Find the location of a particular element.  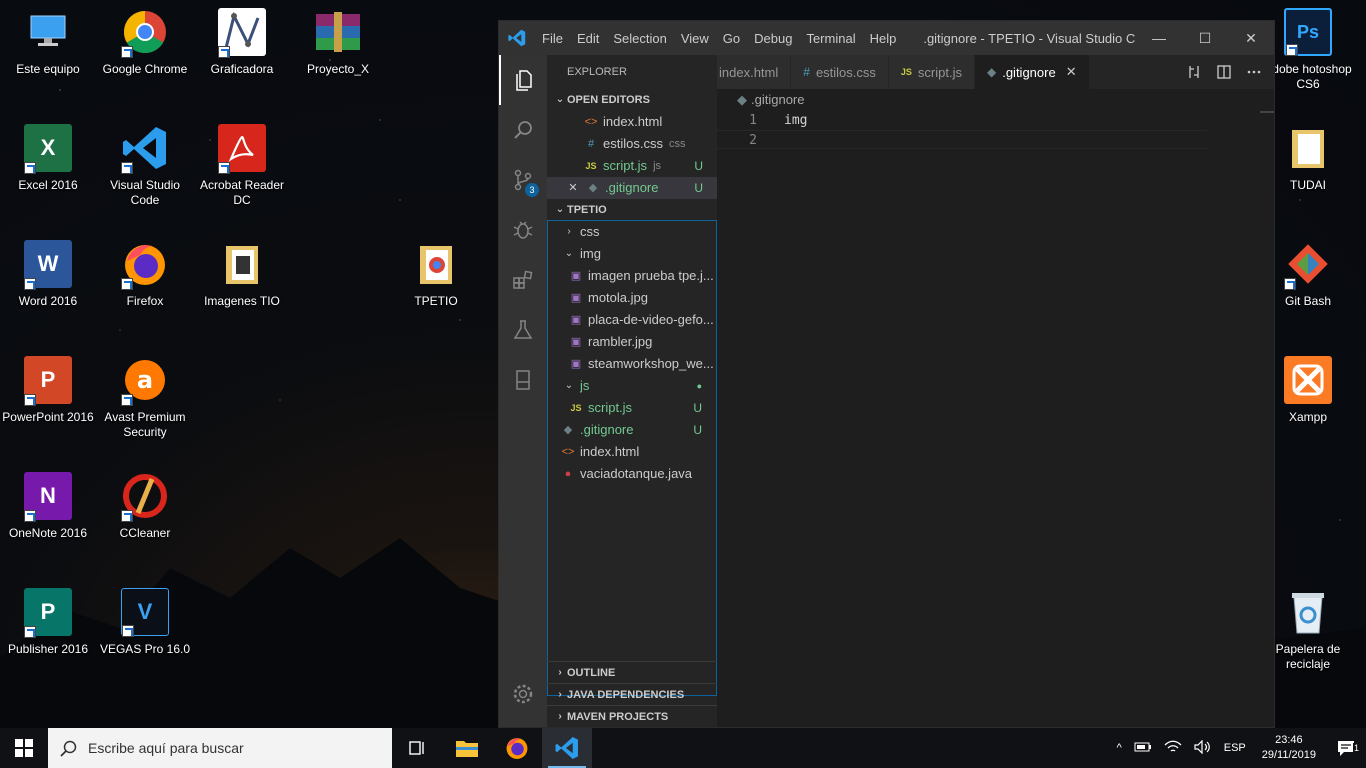

taskbar-search-box: Escribe aquí para buscar is located at coordinates (220, 748).